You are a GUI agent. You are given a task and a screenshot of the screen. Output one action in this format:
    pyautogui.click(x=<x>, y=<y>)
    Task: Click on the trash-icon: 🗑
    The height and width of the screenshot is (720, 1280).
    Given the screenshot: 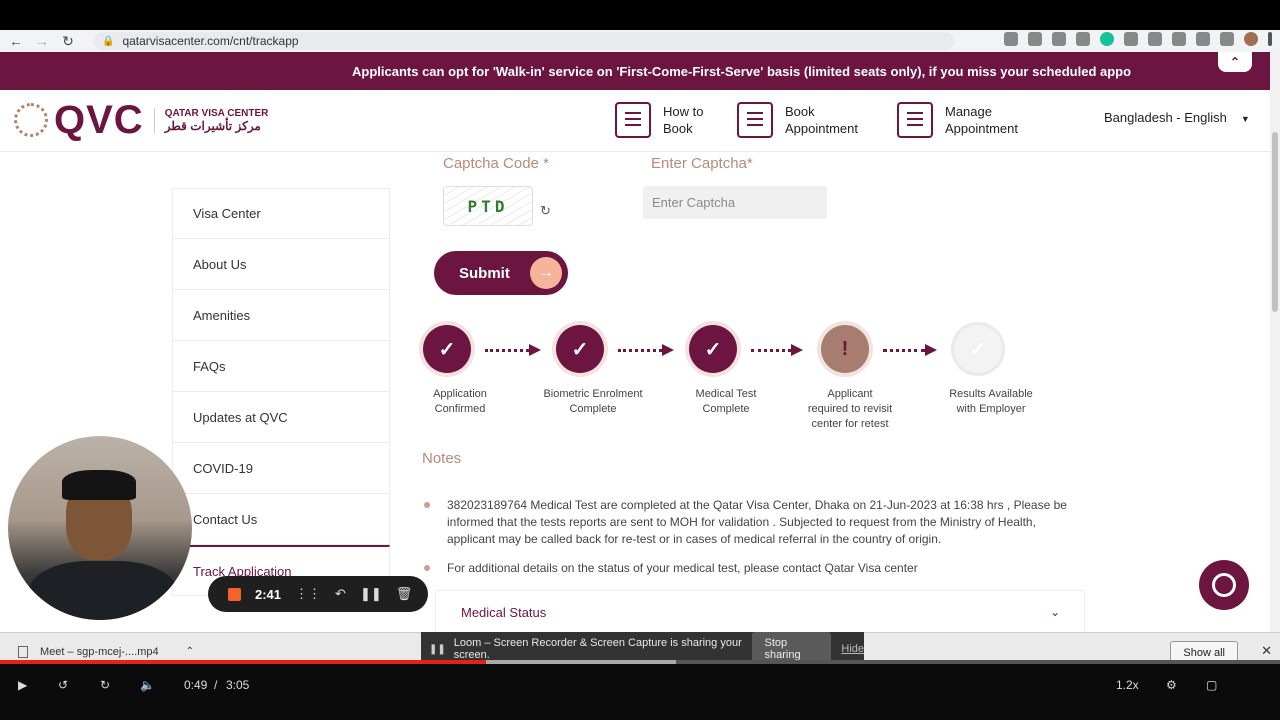 What is the action you would take?
    pyautogui.click(x=404, y=594)
    